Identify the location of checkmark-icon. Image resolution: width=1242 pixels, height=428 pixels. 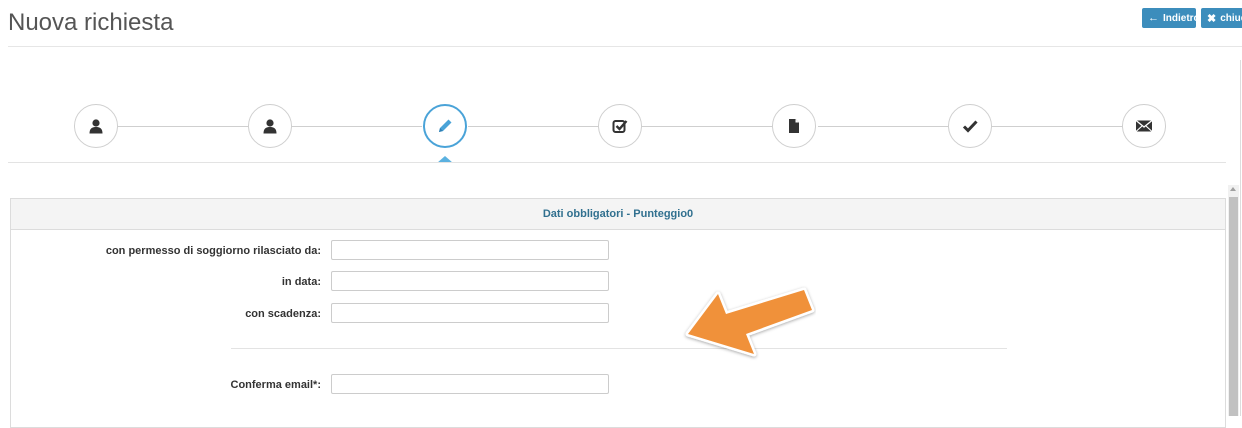
(970, 126).